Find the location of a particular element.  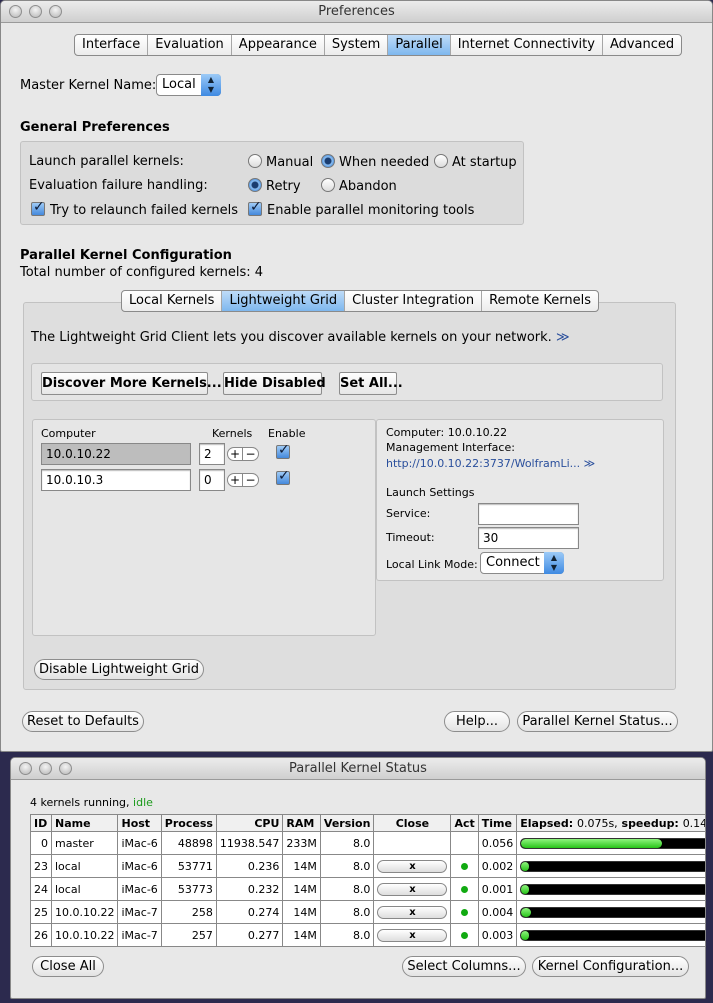

cell-name: master is located at coordinates (84, 843).